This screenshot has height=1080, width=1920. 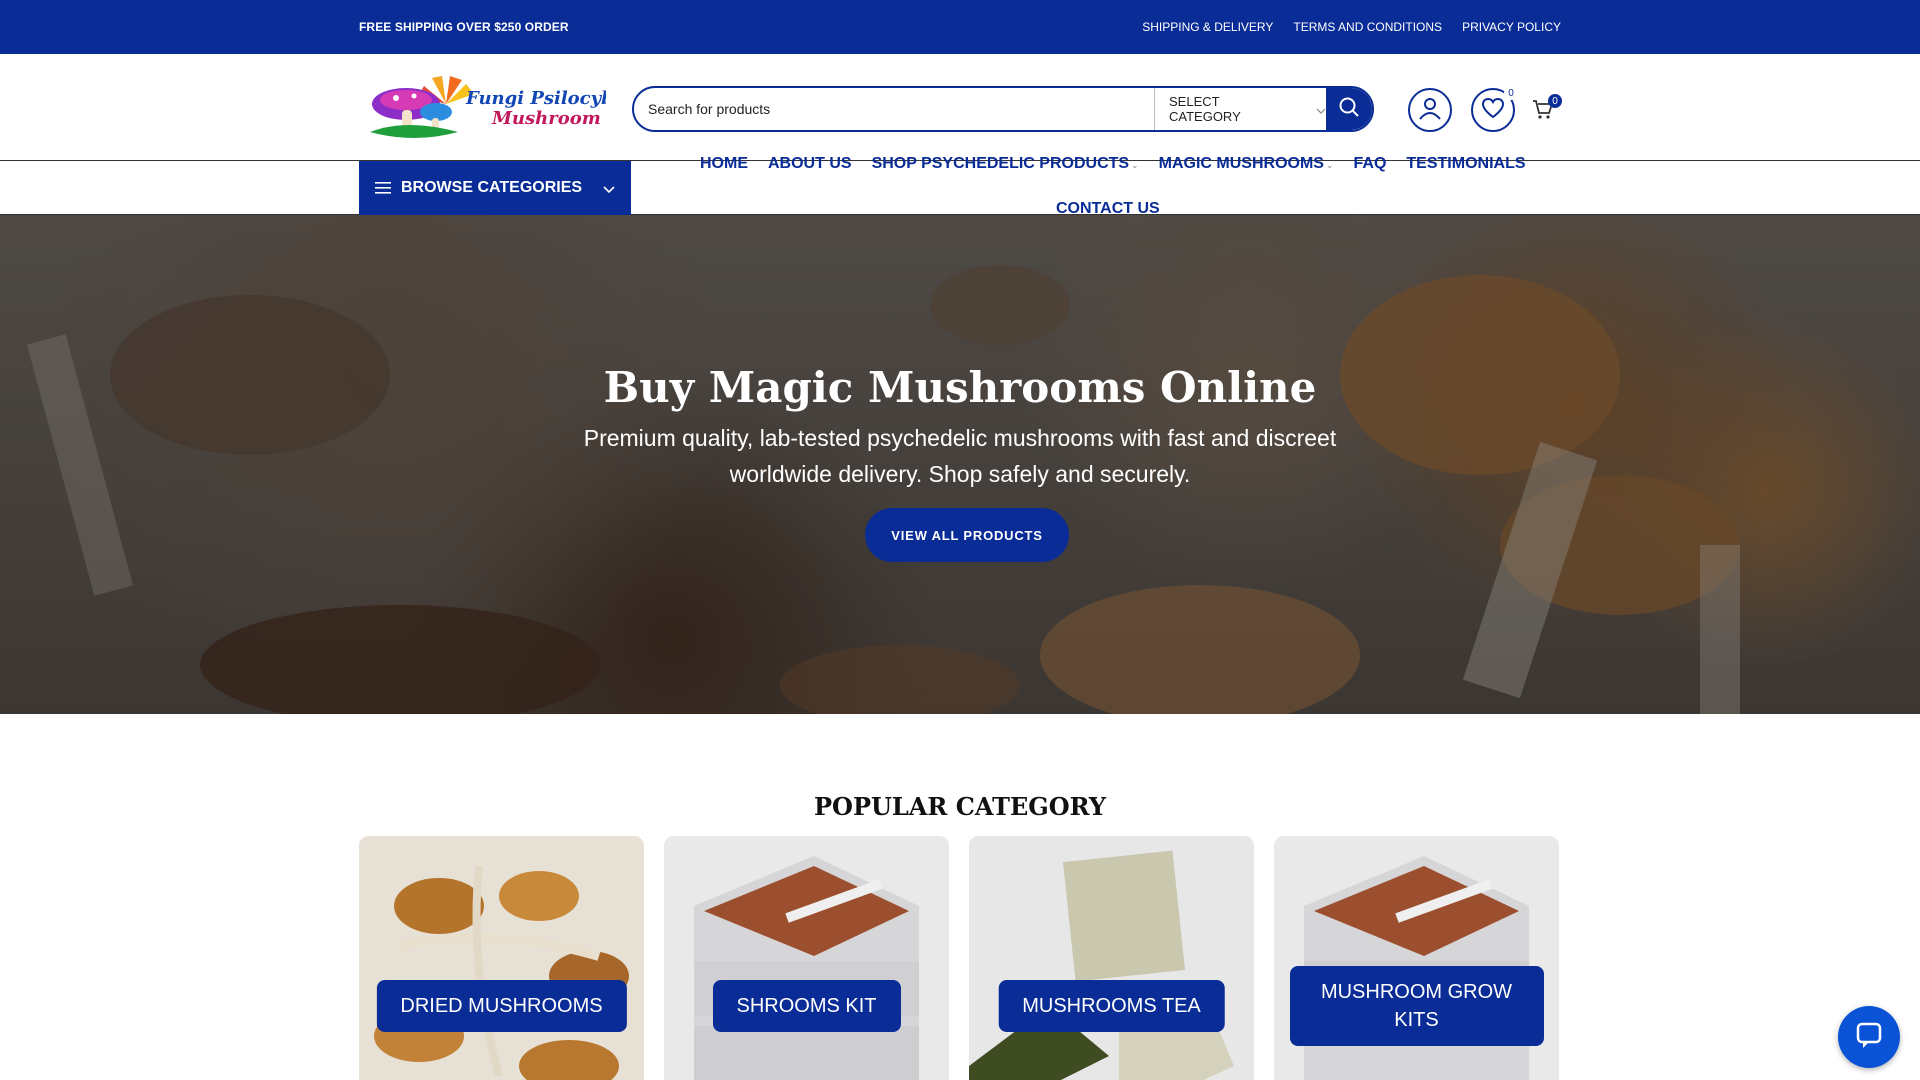 I want to click on category-card-dried-mushrooms: DRIED MUSHROOMS, so click(x=501, y=958).